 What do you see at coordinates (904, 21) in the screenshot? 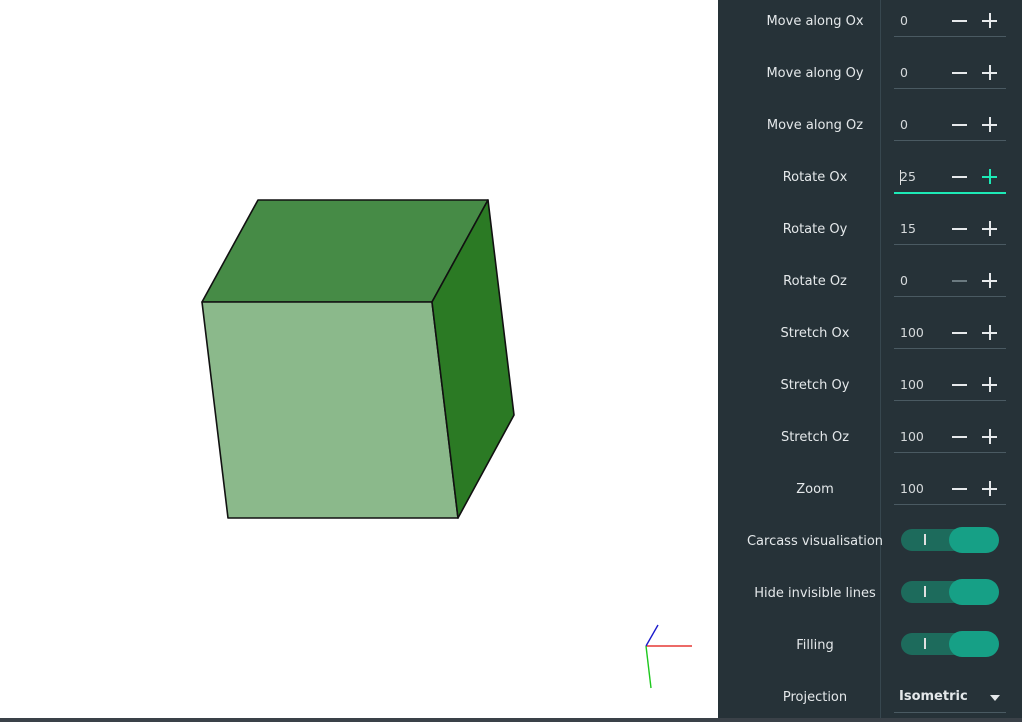
I see `move-ox-input: 0` at bounding box center [904, 21].